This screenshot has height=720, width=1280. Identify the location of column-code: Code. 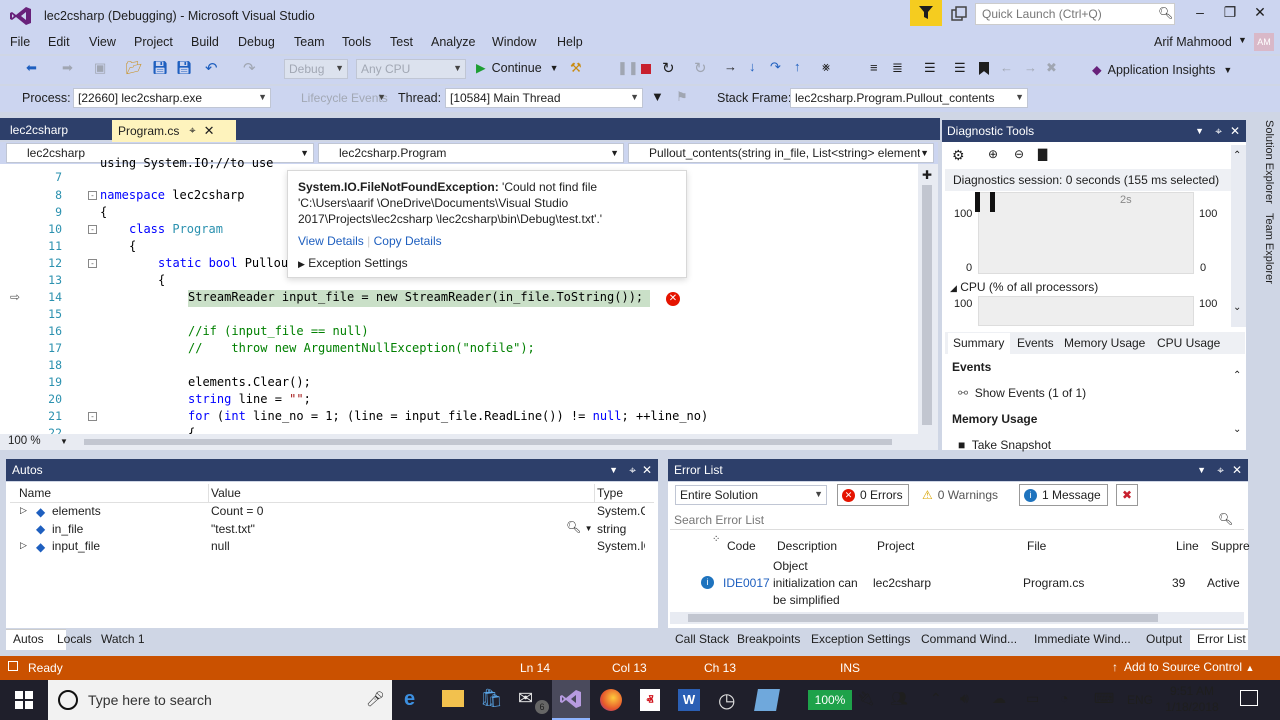
(741, 546).